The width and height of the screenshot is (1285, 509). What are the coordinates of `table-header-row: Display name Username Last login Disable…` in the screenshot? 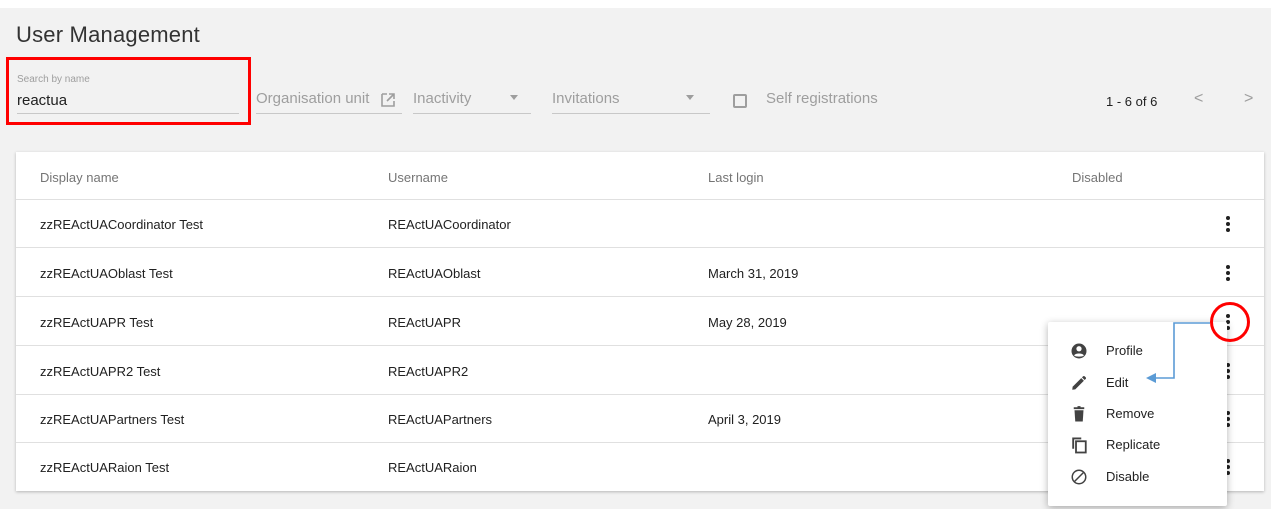 It's located at (640, 176).